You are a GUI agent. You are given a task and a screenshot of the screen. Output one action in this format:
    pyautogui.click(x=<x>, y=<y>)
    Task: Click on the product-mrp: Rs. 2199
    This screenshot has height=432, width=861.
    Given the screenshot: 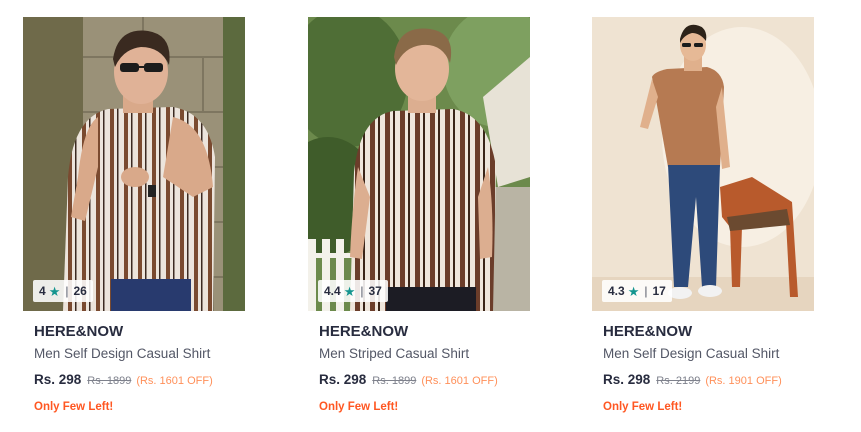 What is the action you would take?
    pyautogui.click(x=678, y=381)
    